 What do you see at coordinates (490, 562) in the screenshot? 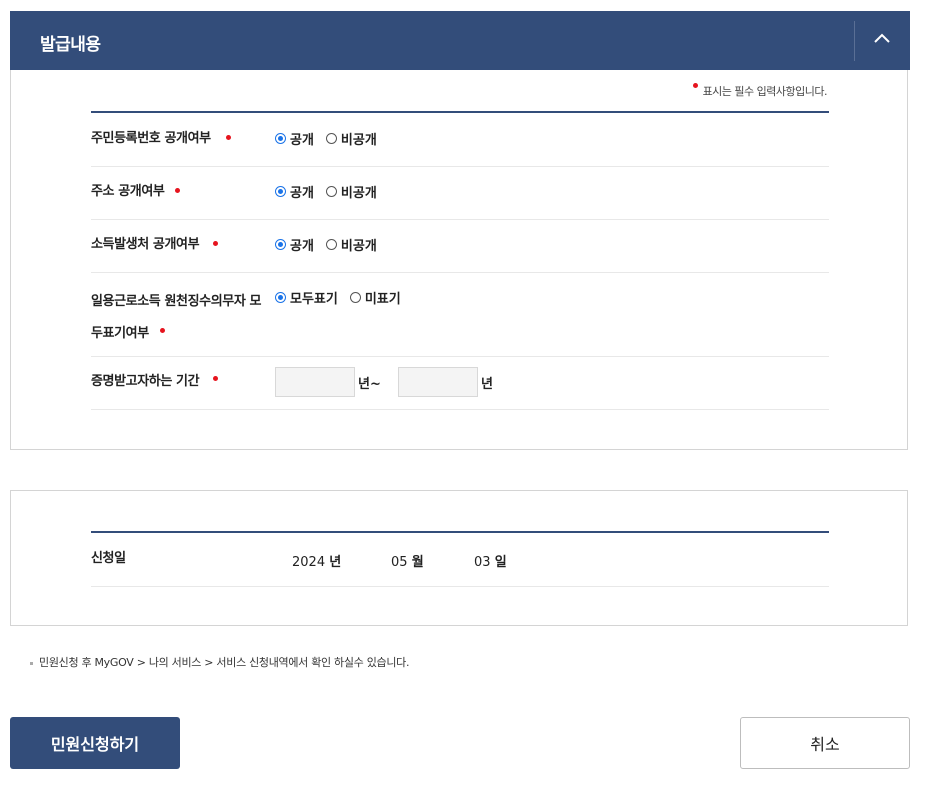
I see `application-day: 03 일` at bounding box center [490, 562].